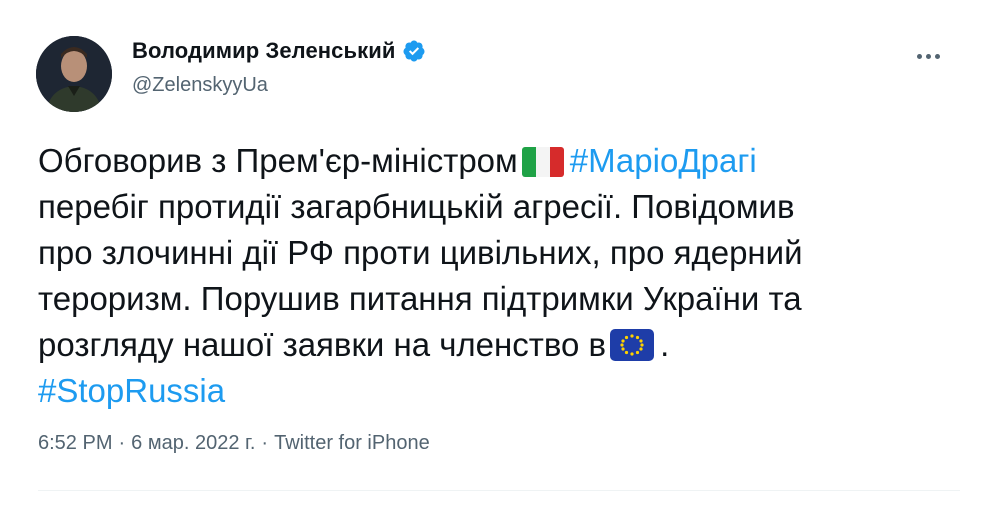 The width and height of the screenshot is (984, 512). I want to click on eu-flag-emoji, so click(632, 345).